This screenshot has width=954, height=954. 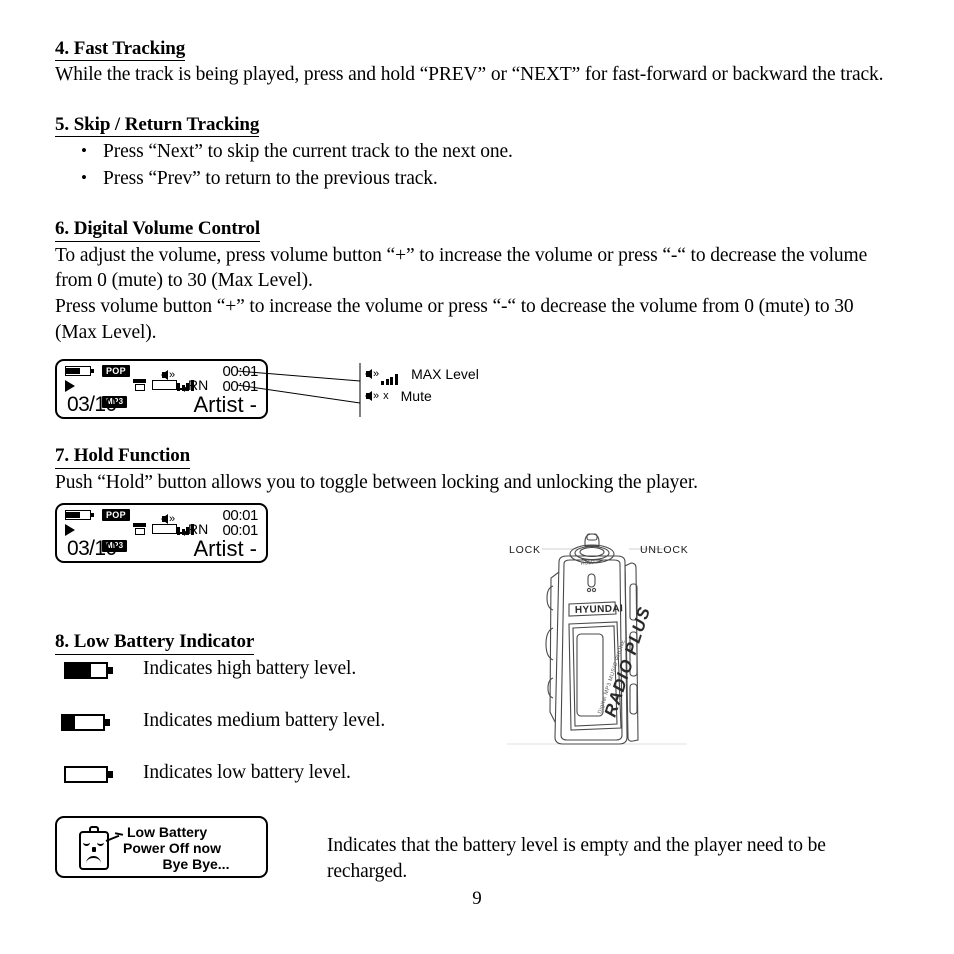 I want to click on battery-low-icon, so click(x=88, y=774).